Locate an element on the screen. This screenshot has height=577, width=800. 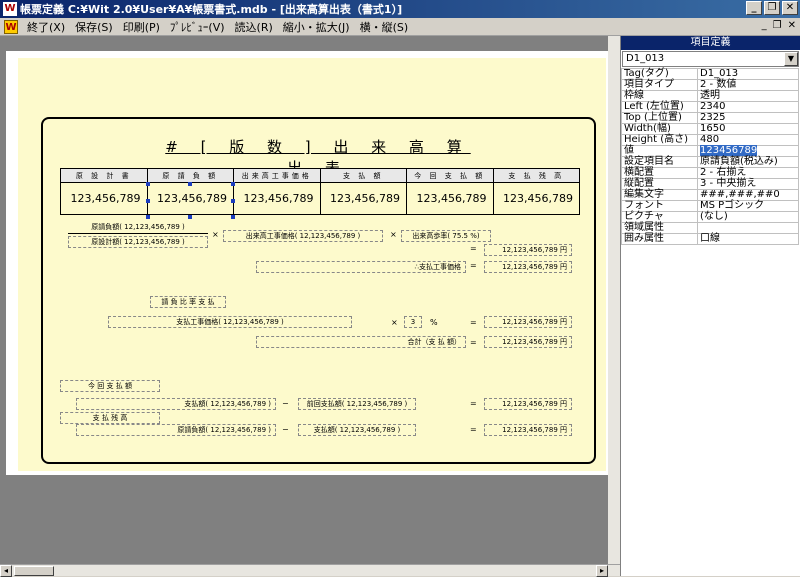
result-3: 12,123,456,789 円 is located at coordinates (528, 322).